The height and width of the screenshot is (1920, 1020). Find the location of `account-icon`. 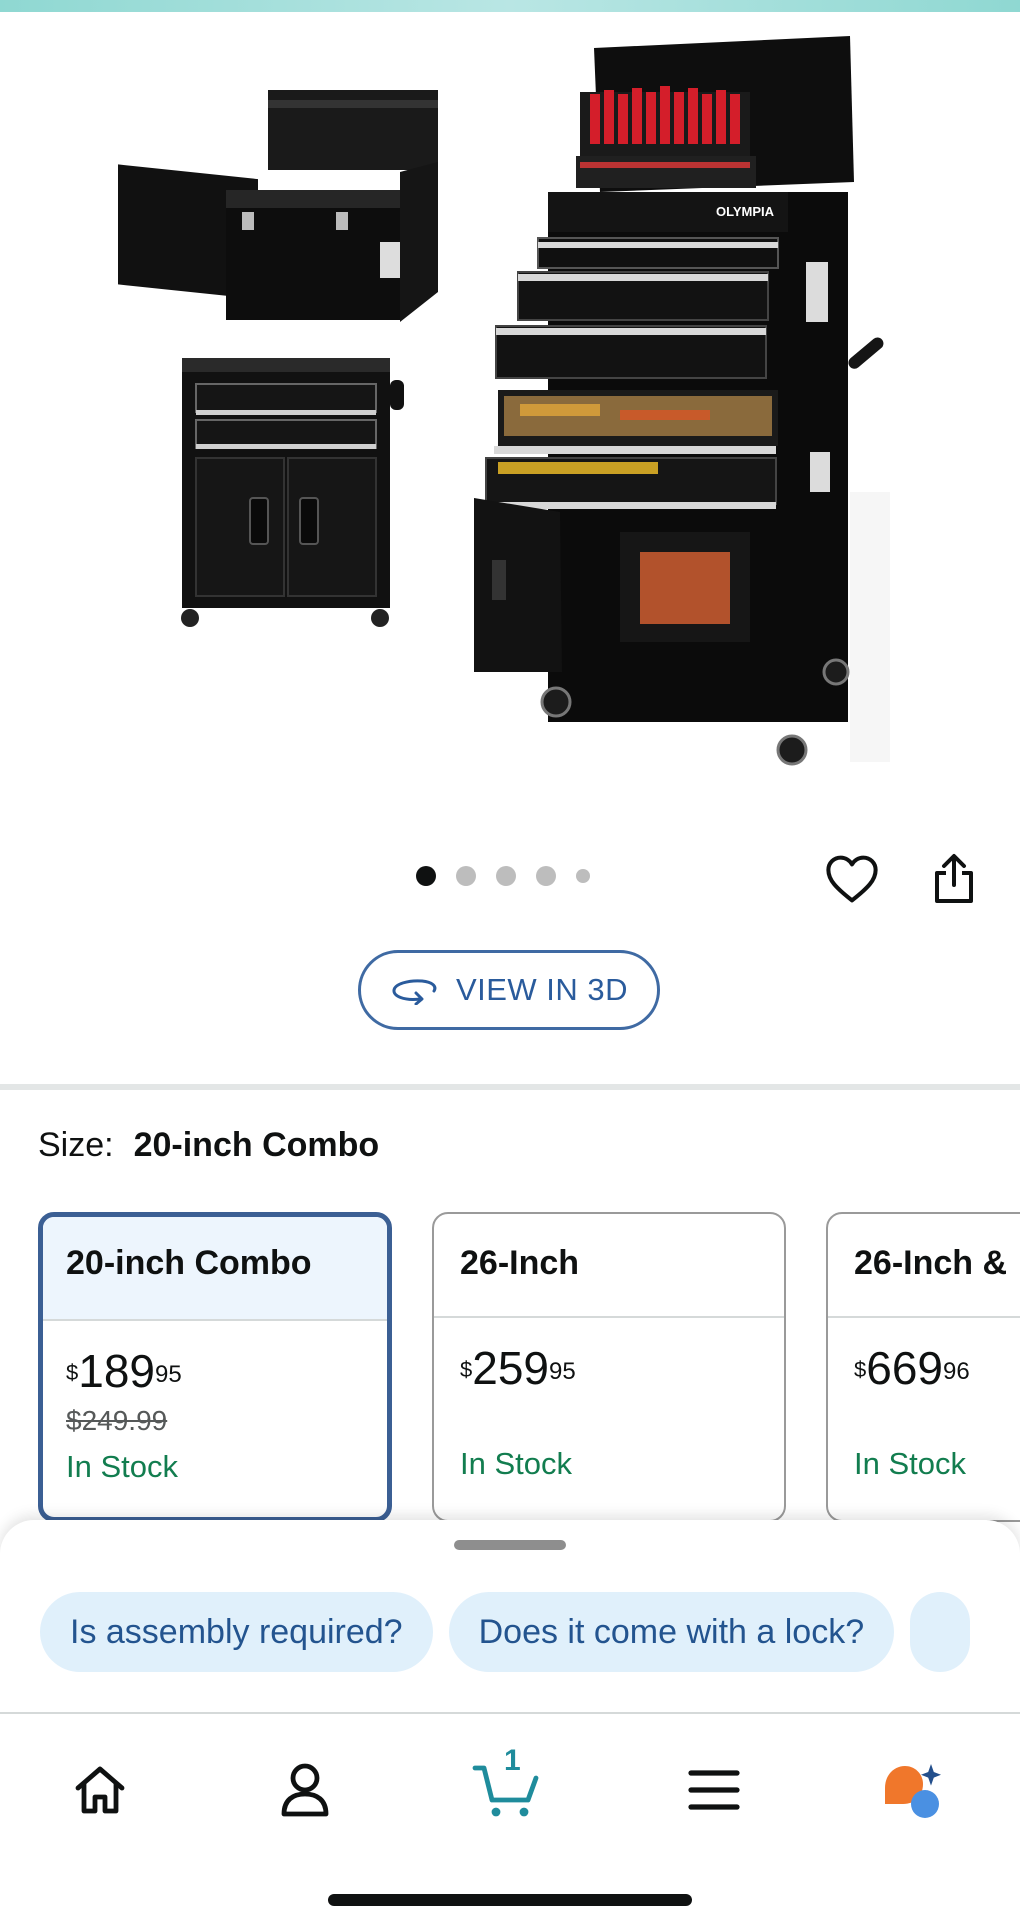

account-icon is located at coordinates (305, 1790).